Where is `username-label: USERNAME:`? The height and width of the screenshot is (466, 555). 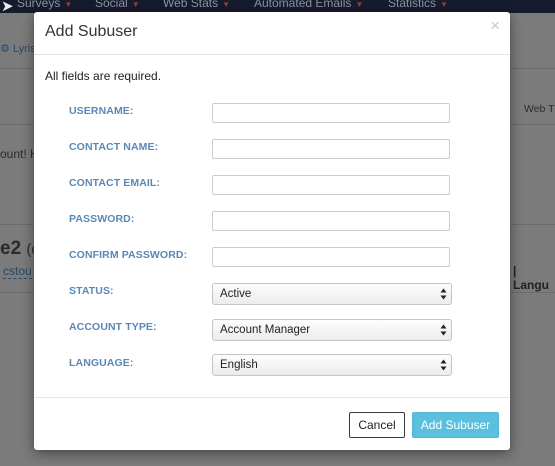
username-label: USERNAME: is located at coordinates (101, 111).